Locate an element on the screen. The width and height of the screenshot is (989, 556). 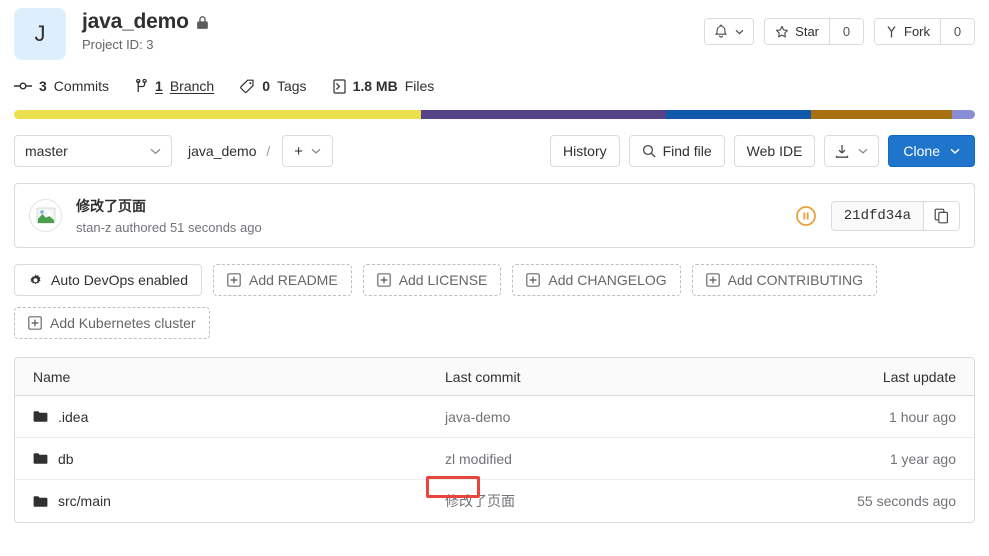
commit-sha: 21dfd34a is located at coordinates (877, 215).